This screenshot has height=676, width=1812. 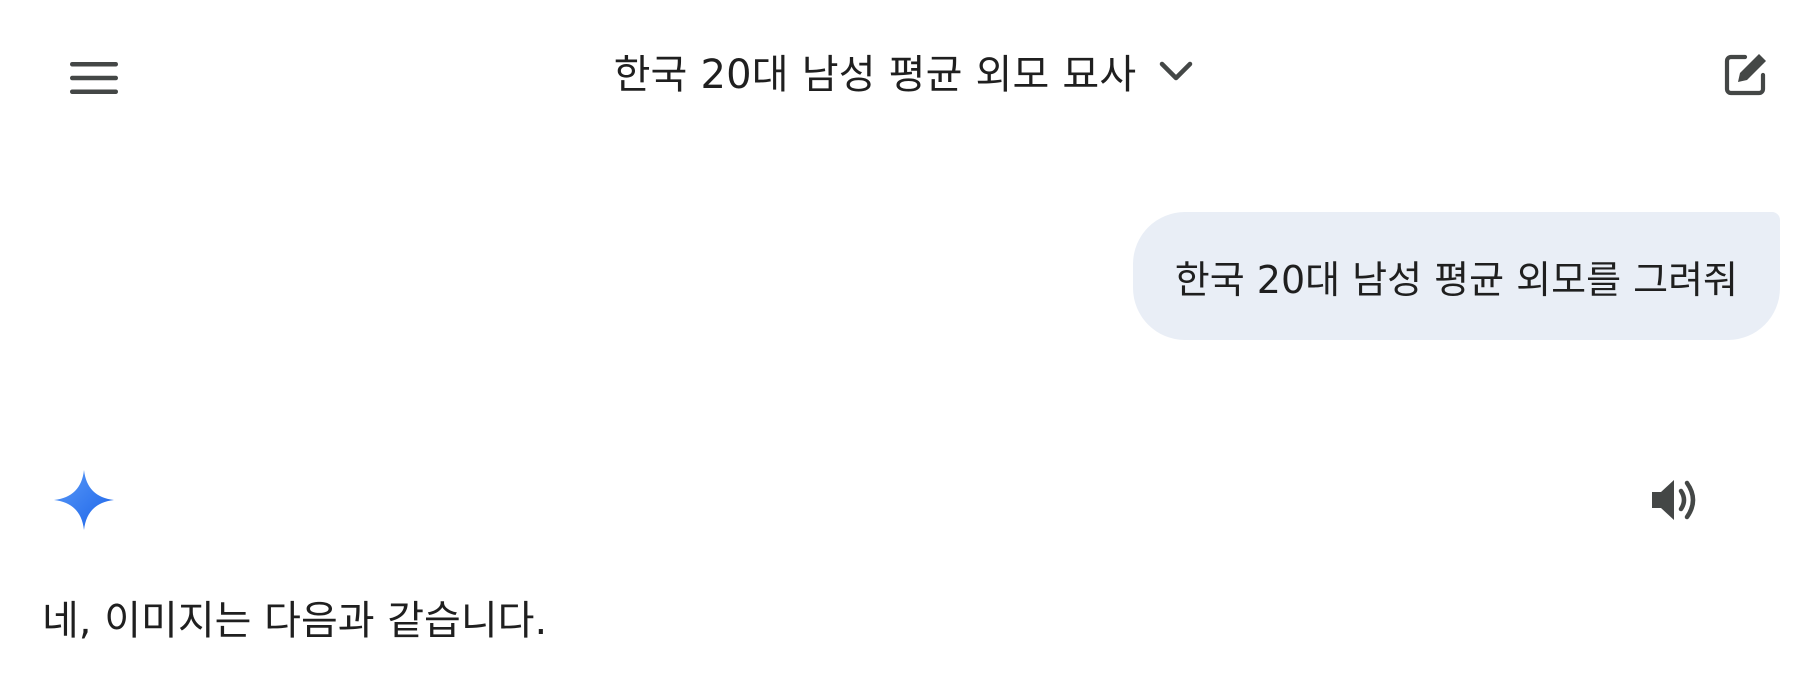 I want to click on user-message-bubble: 한국 20대 남성 평균 외모를 그려줘, so click(x=1456, y=276).